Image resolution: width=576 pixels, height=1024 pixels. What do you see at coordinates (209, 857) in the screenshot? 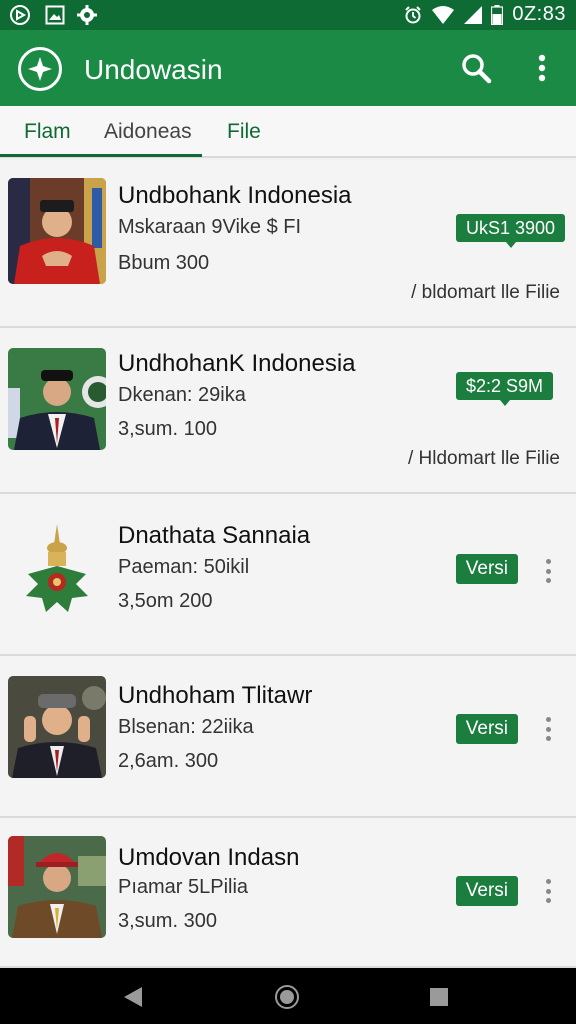
I see `item-title: Umdovan Indasn` at bounding box center [209, 857].